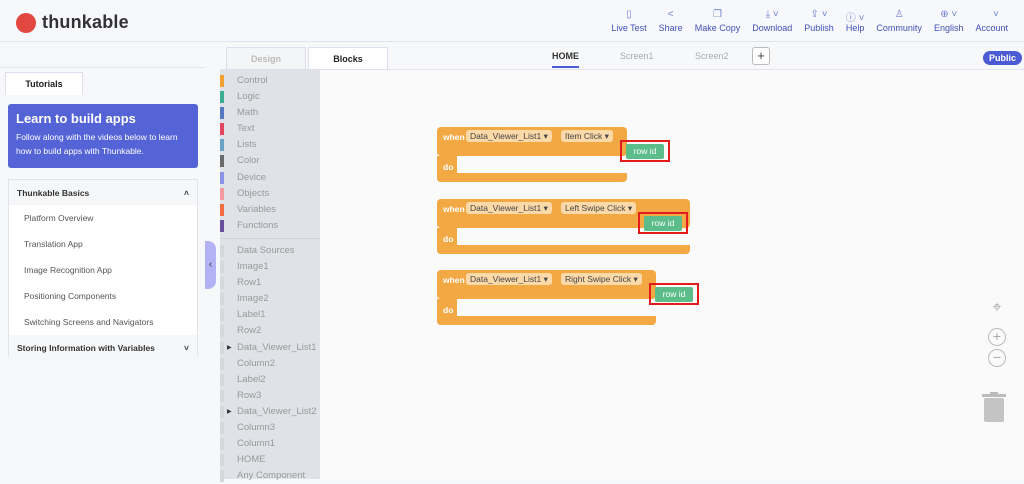 The height and width of the screenshot is (484, 1024). Describe the element at coordinates (599, 208) in the screenshot. I see `event-dropdown: Left Swipe Click ▾` at that location.